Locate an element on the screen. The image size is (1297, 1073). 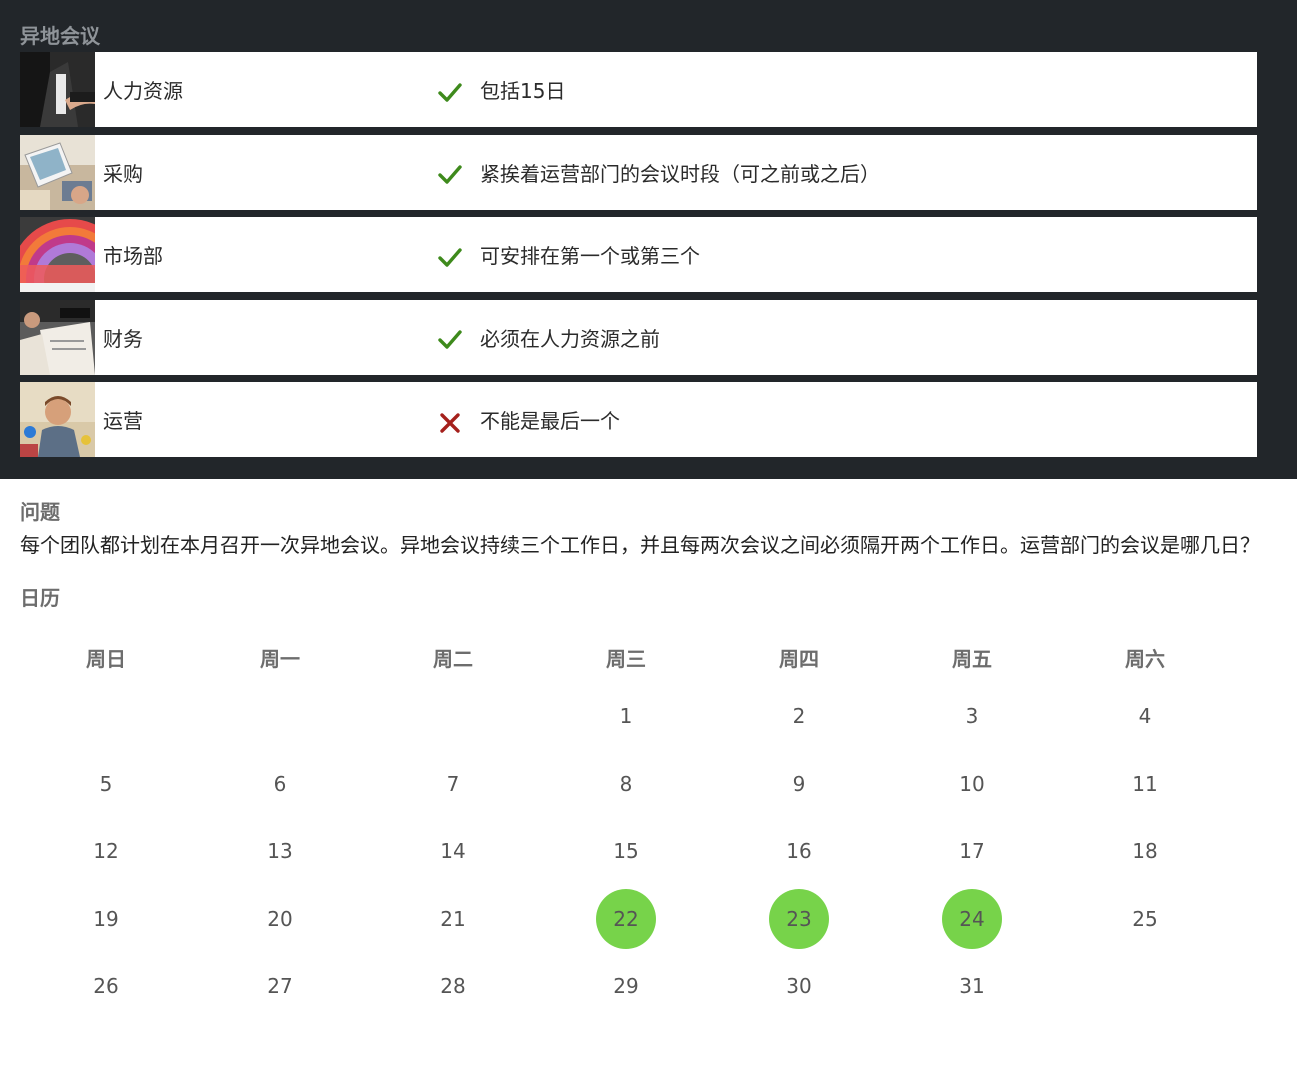
calendar-day-number: 23 is located at coordinates (799, 918).